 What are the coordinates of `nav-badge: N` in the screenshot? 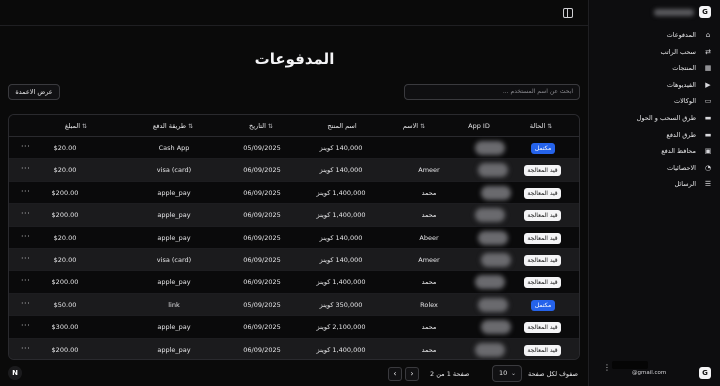 It's located at (15, 373).